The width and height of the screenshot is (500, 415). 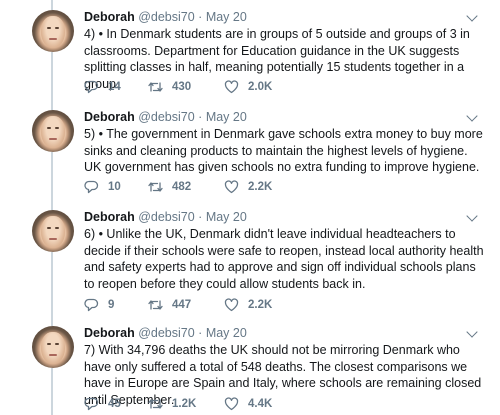 I want to click on reply-count: 10, so click(x=114, y=187).